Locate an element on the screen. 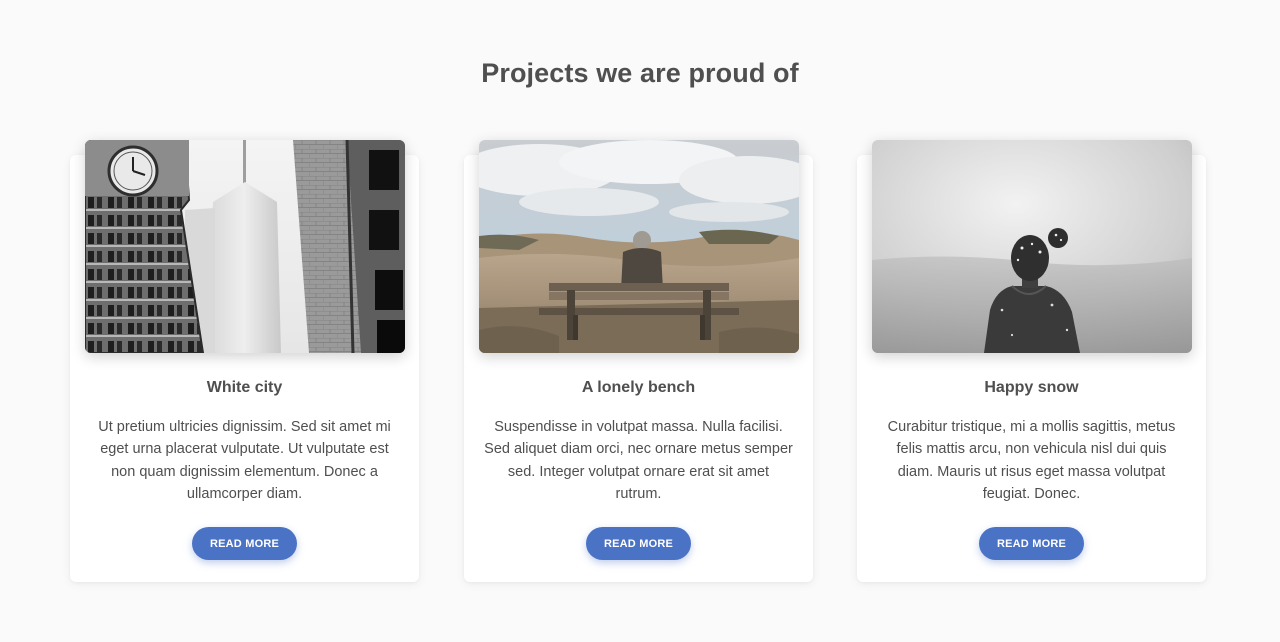 This screenshot has height=642, width=1280. section-title: Projects we are proud of is located at coordinates (640, 73).